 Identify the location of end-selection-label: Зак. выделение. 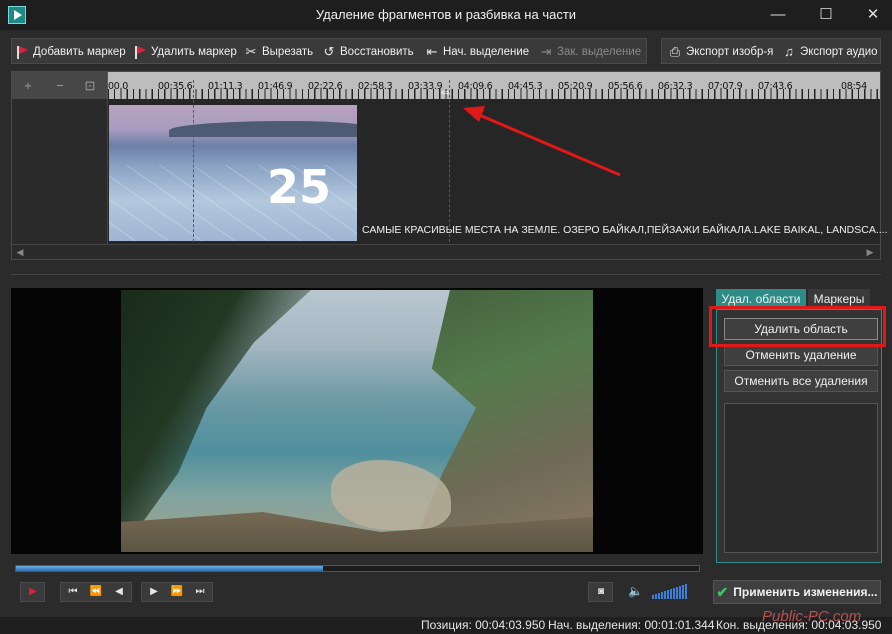
(599, 52).